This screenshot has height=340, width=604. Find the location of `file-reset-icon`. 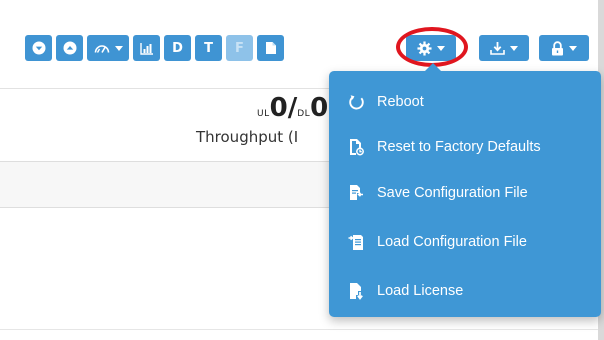

file-reset-icon is located at coordinates (356, 147).